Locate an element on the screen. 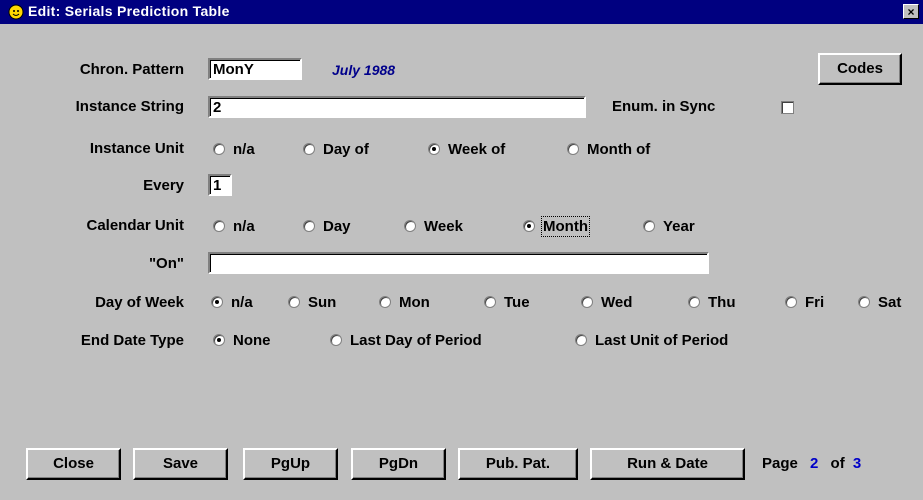 The height and width of the screenshot is (500, 923). on-label: "On" is located at coordinates (166, 263).